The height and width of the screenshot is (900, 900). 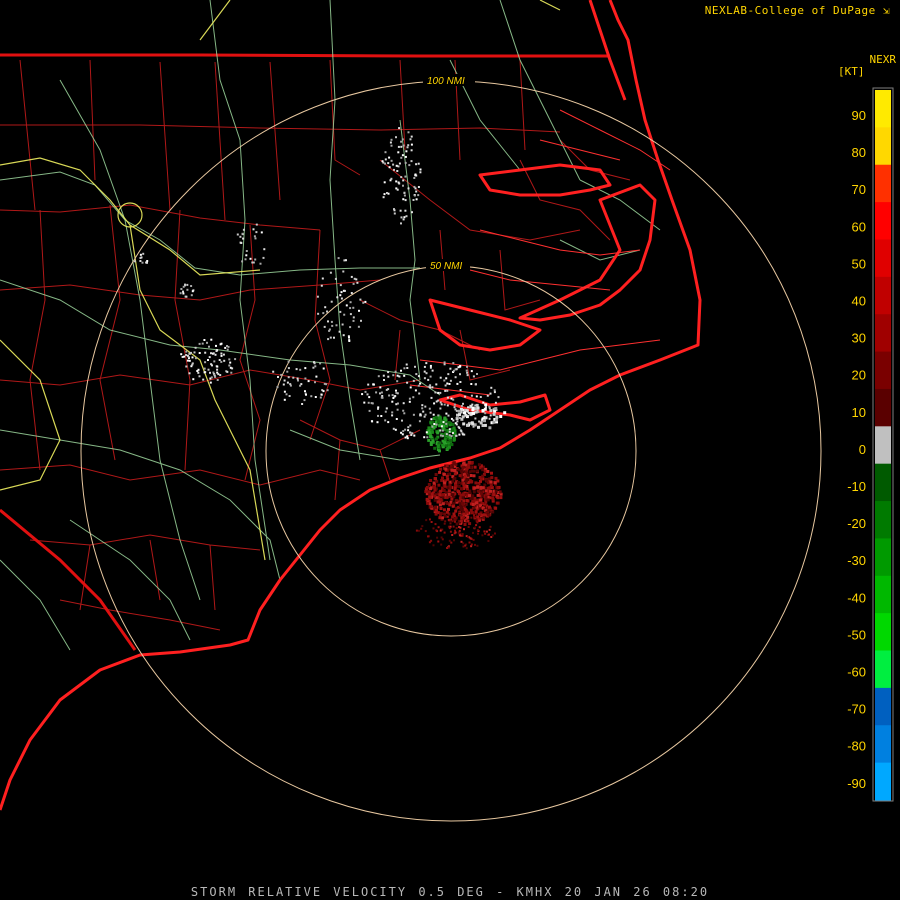 I want to click on legend-tick-label: 40, so click(x=859, y=301).